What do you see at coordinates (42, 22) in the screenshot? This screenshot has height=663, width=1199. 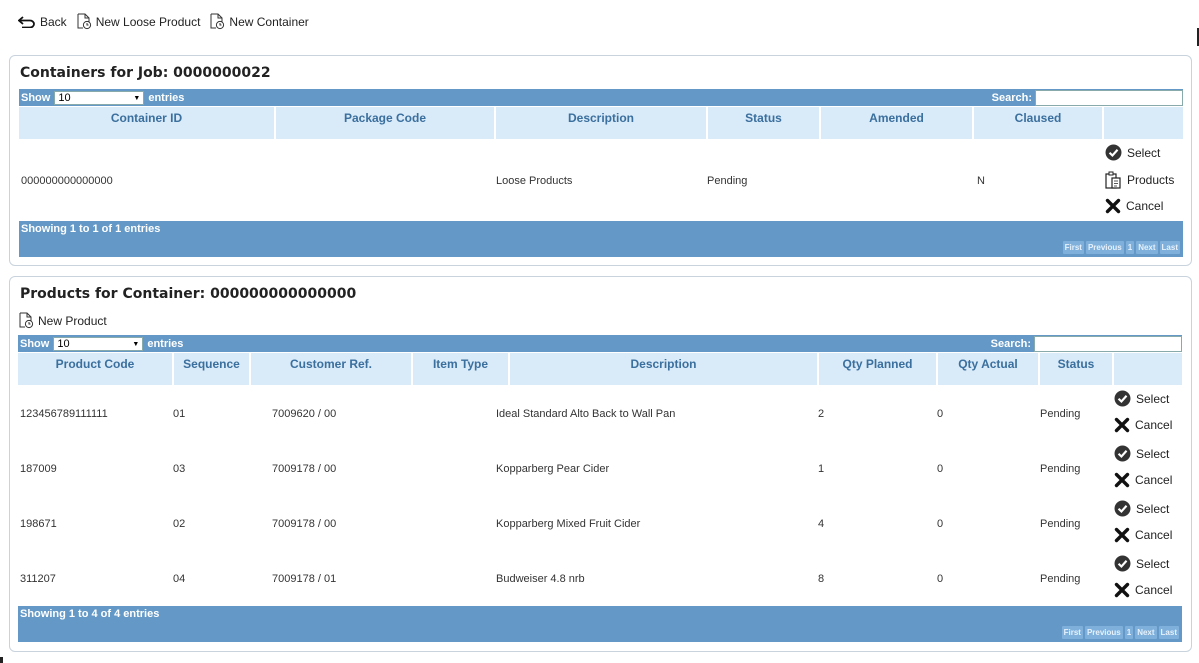 I see `back-button: Back` at bounding box center [42, 22].